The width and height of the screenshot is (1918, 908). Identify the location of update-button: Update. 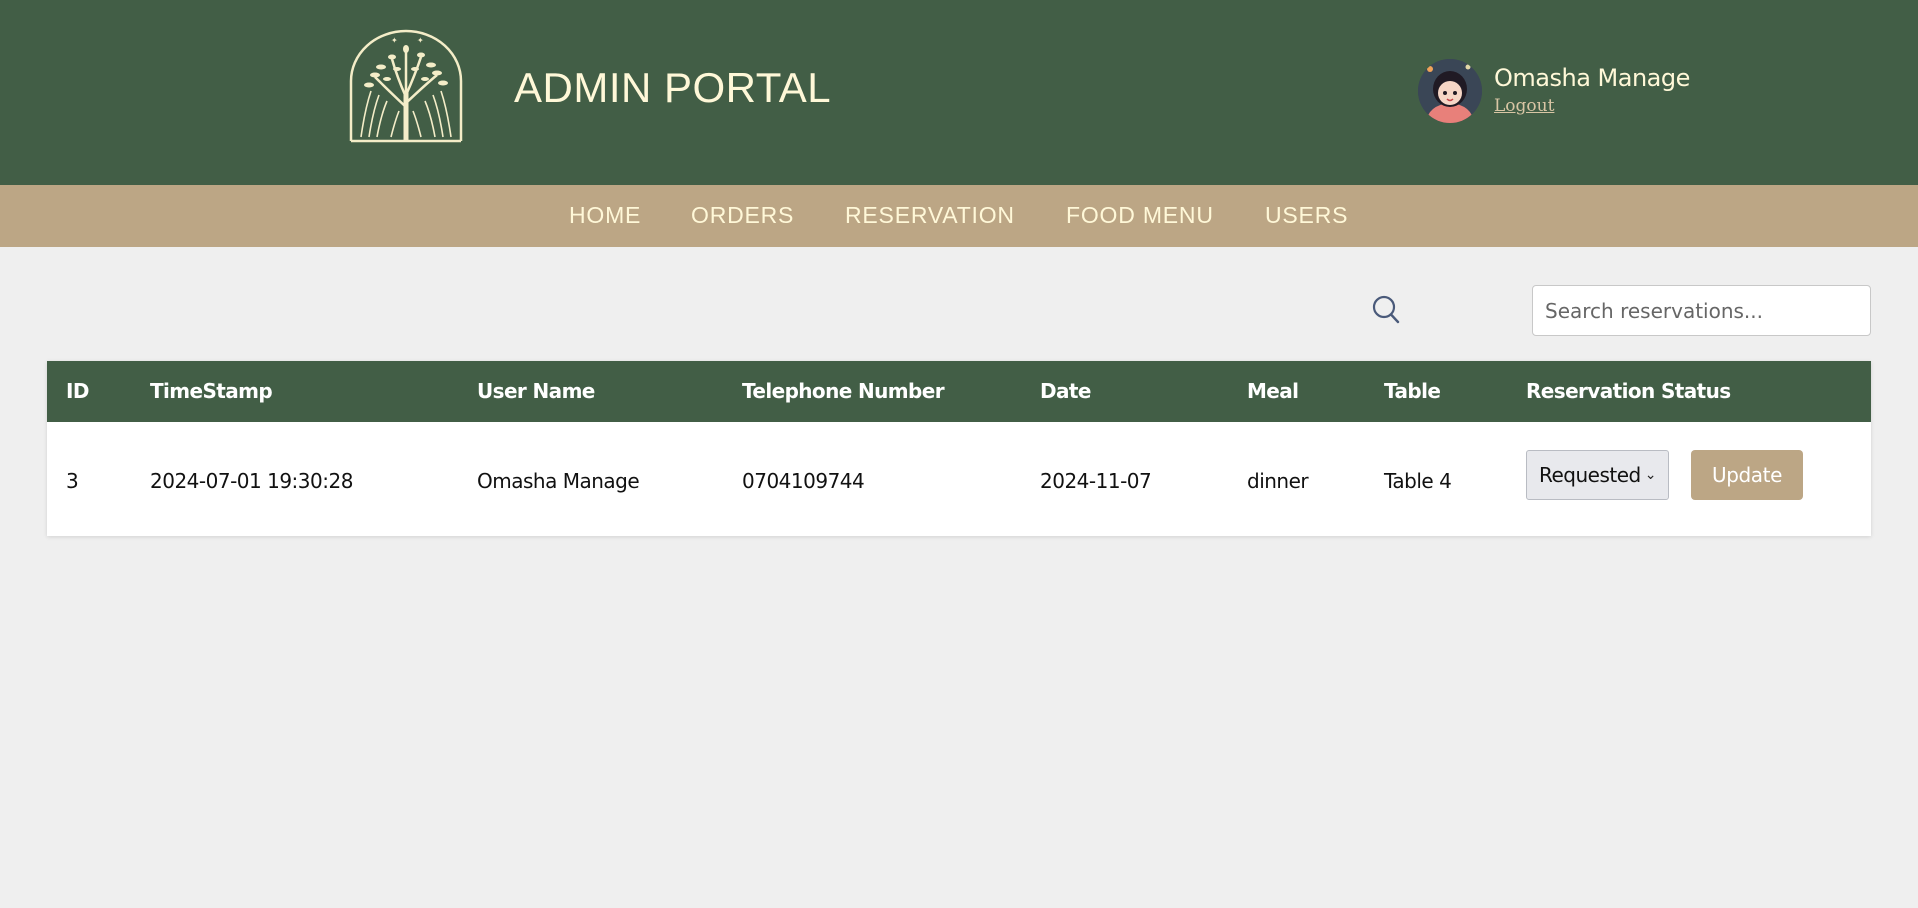
(1747, 475).